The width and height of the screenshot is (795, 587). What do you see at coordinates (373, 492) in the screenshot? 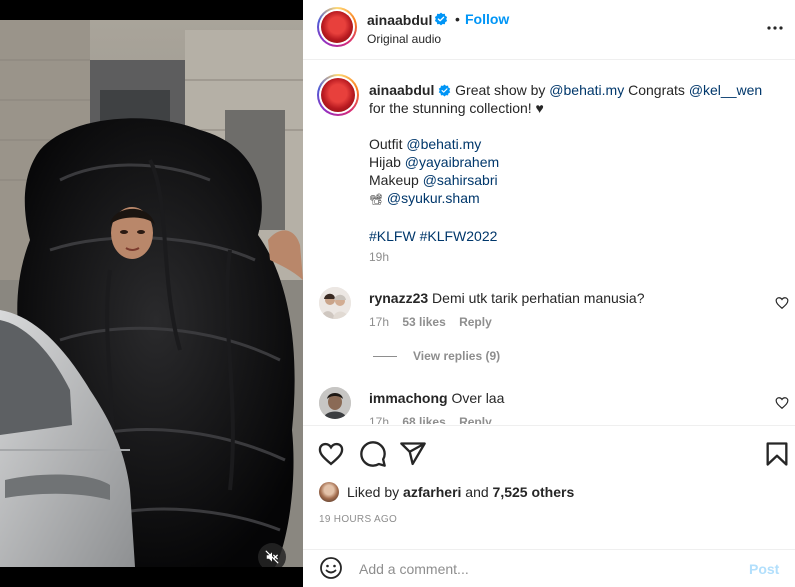
I see `liked-by-prefix: Liked by` at bounding box center [373, 492].